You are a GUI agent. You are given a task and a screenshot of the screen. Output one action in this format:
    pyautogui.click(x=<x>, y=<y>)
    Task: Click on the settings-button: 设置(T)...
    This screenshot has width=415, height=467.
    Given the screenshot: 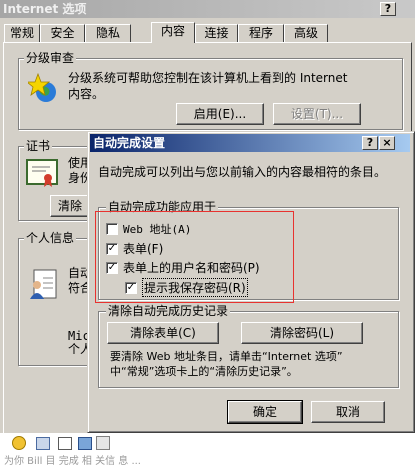 What is the action you would take?
    pyautogui.click(x=317, y=114)
    